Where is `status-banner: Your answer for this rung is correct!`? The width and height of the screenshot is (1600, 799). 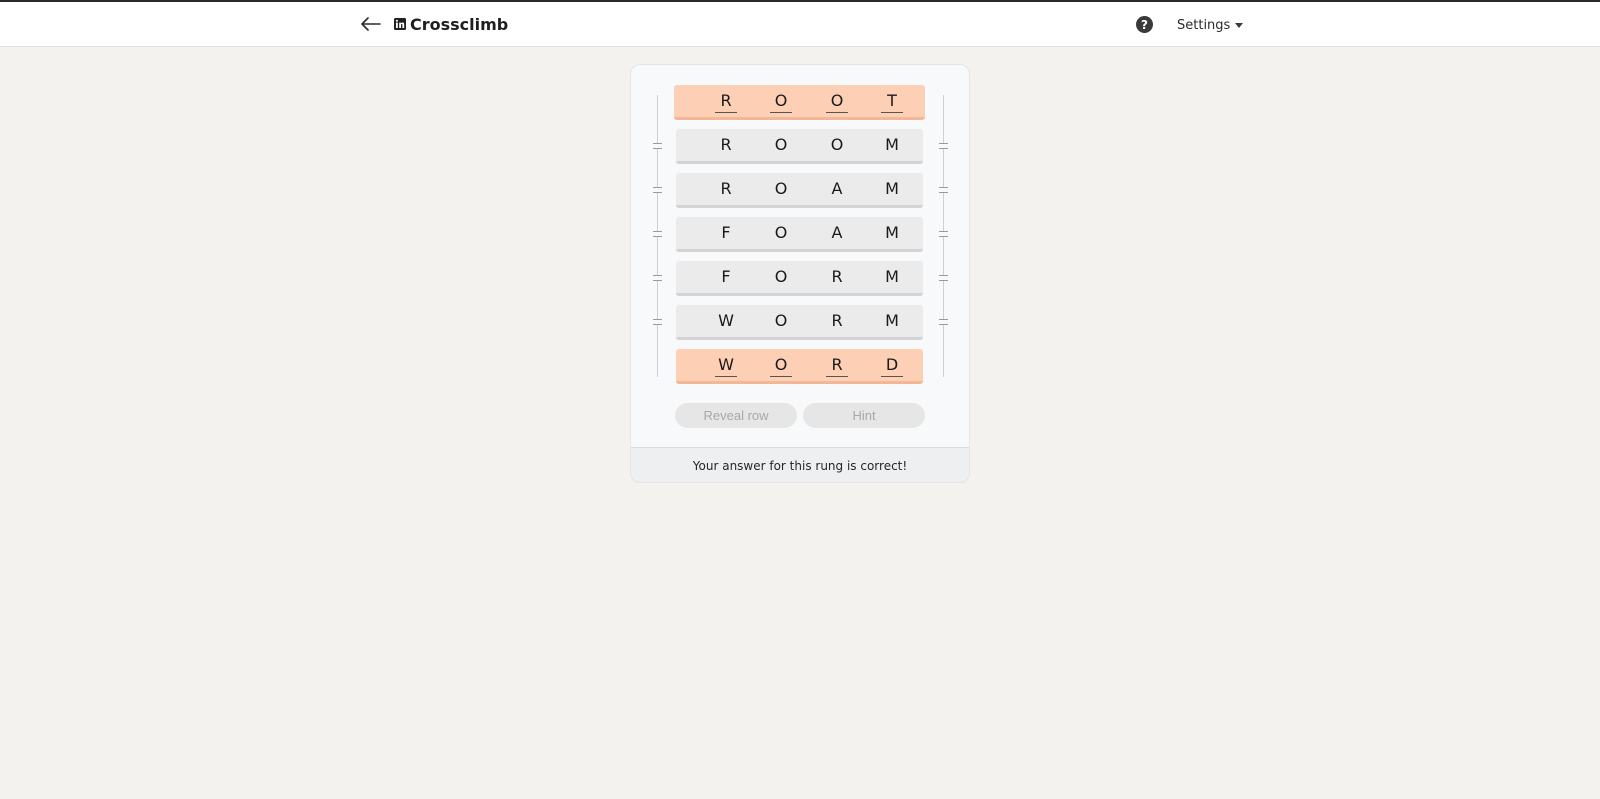
status-banner: Your answer for this rung is correct! is located at coordinates (800, 464).